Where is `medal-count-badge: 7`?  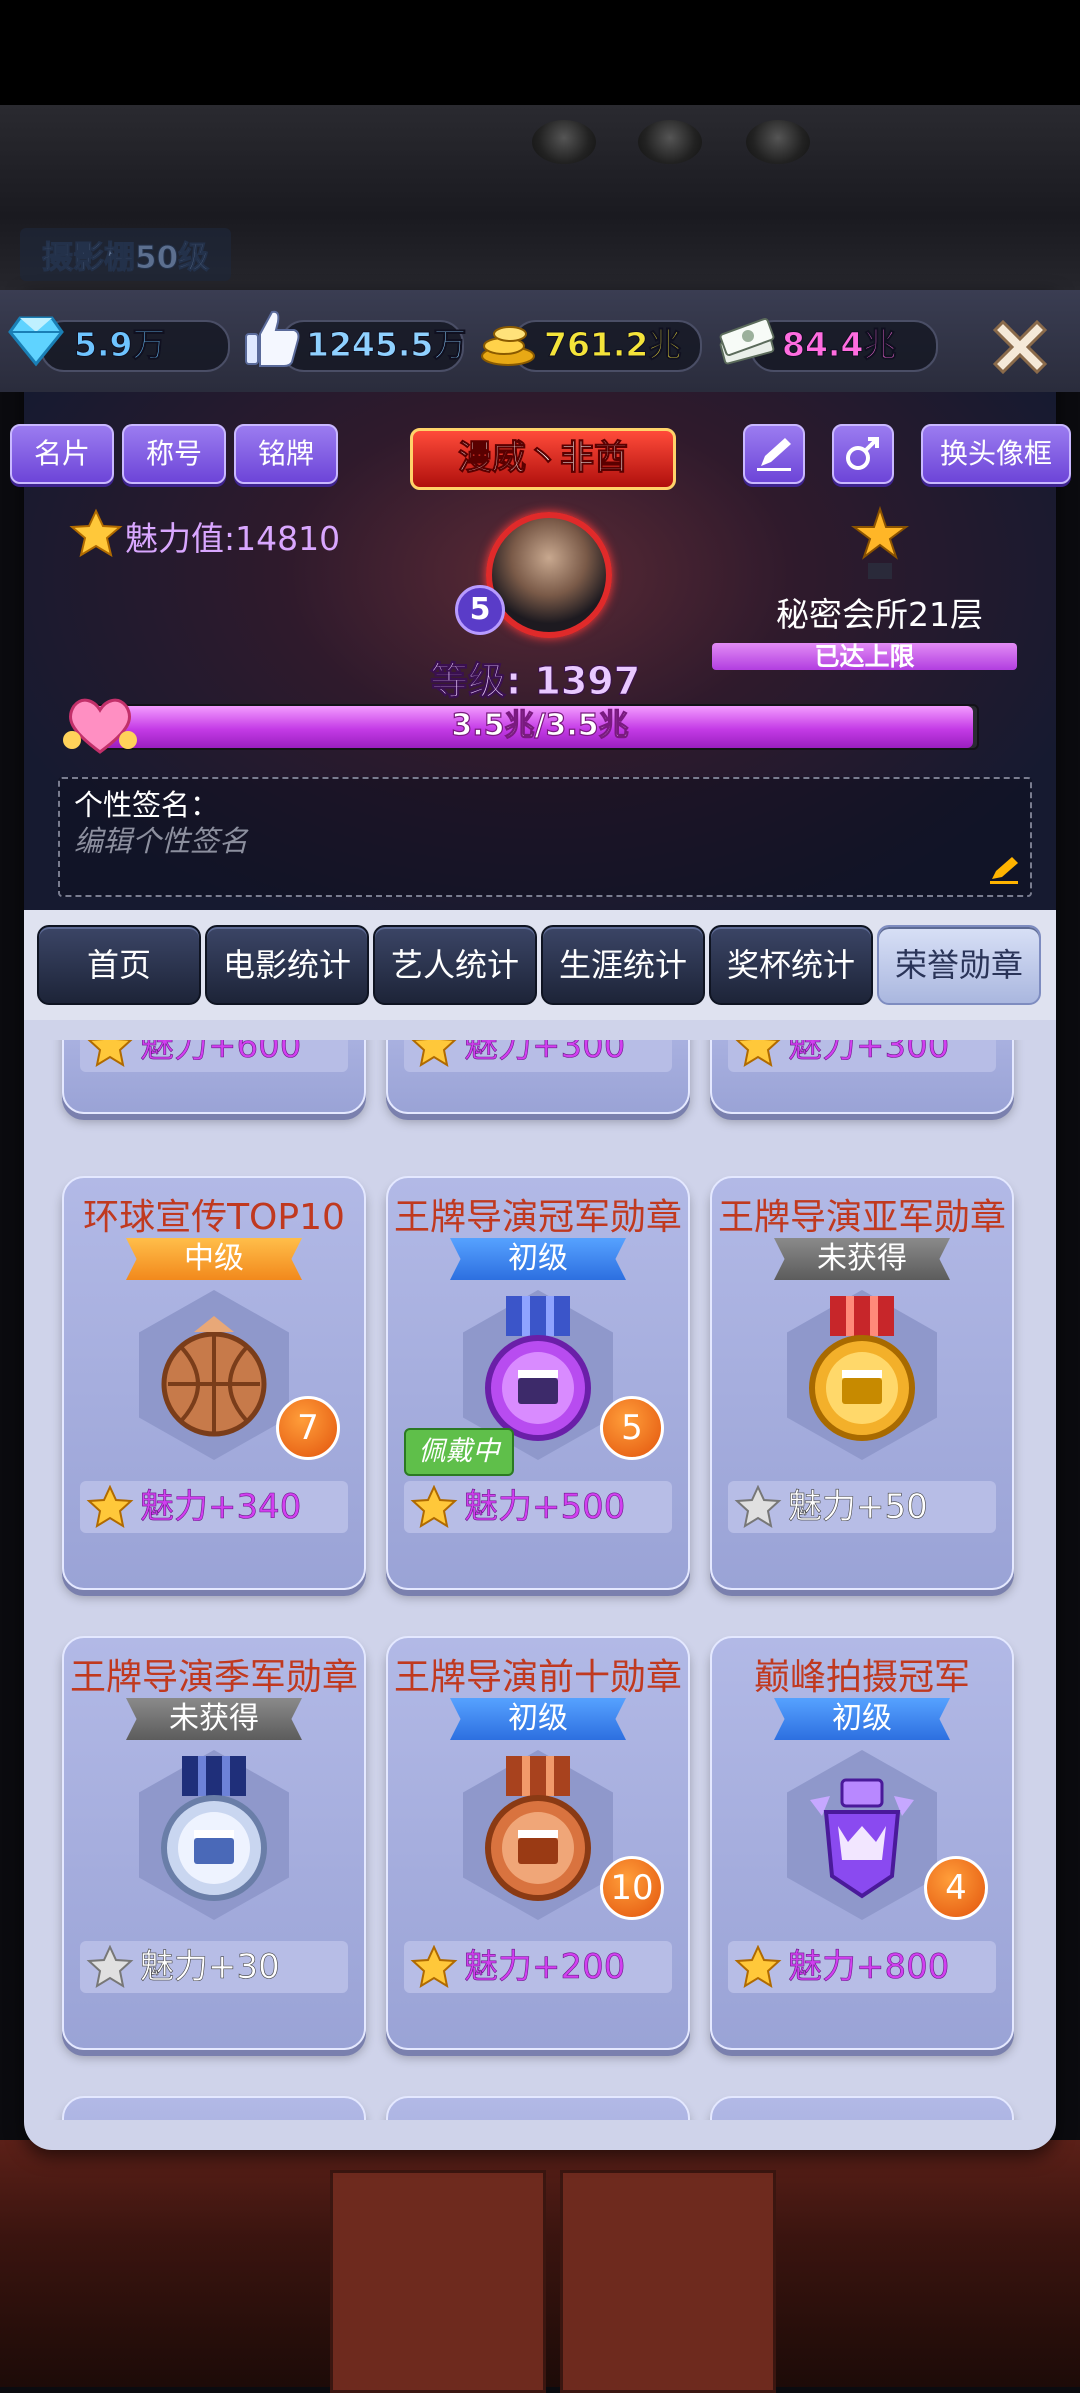
medal-count-badge: 7 is located at coordinates (308, 1428).